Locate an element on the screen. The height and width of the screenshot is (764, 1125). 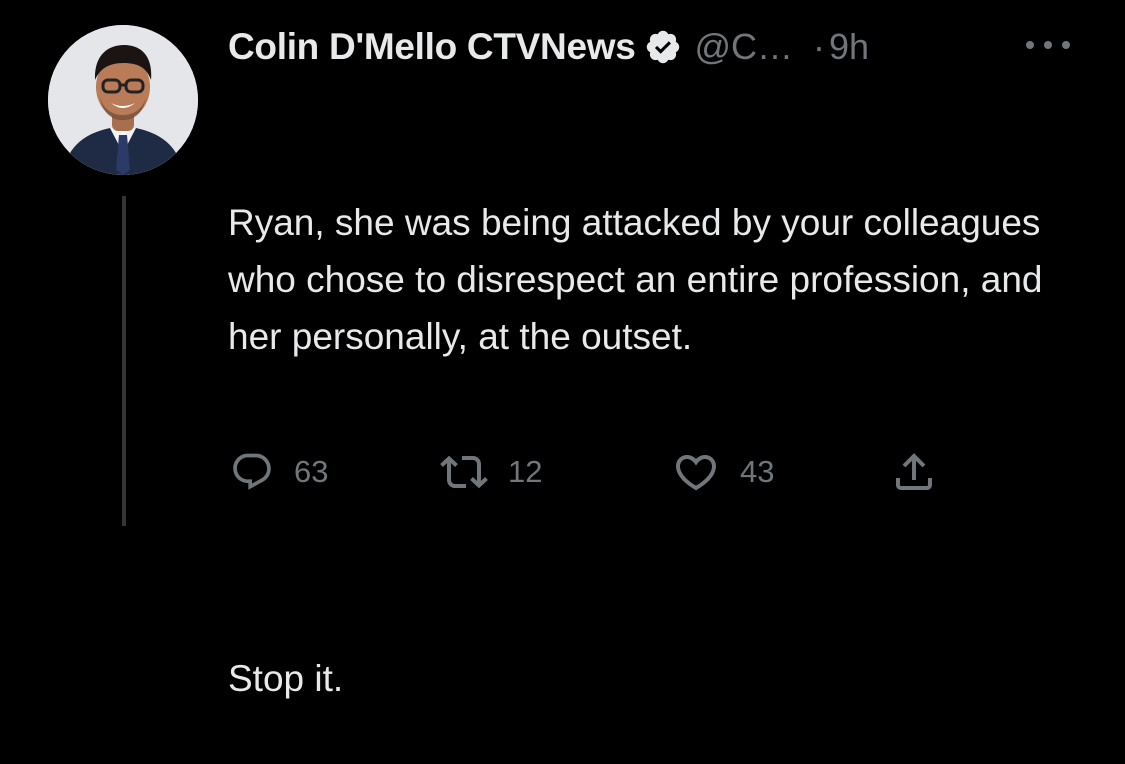
tweet-header: Colin D'Mello CTVNews @C… · 9h is located at coordinates (548, 47).